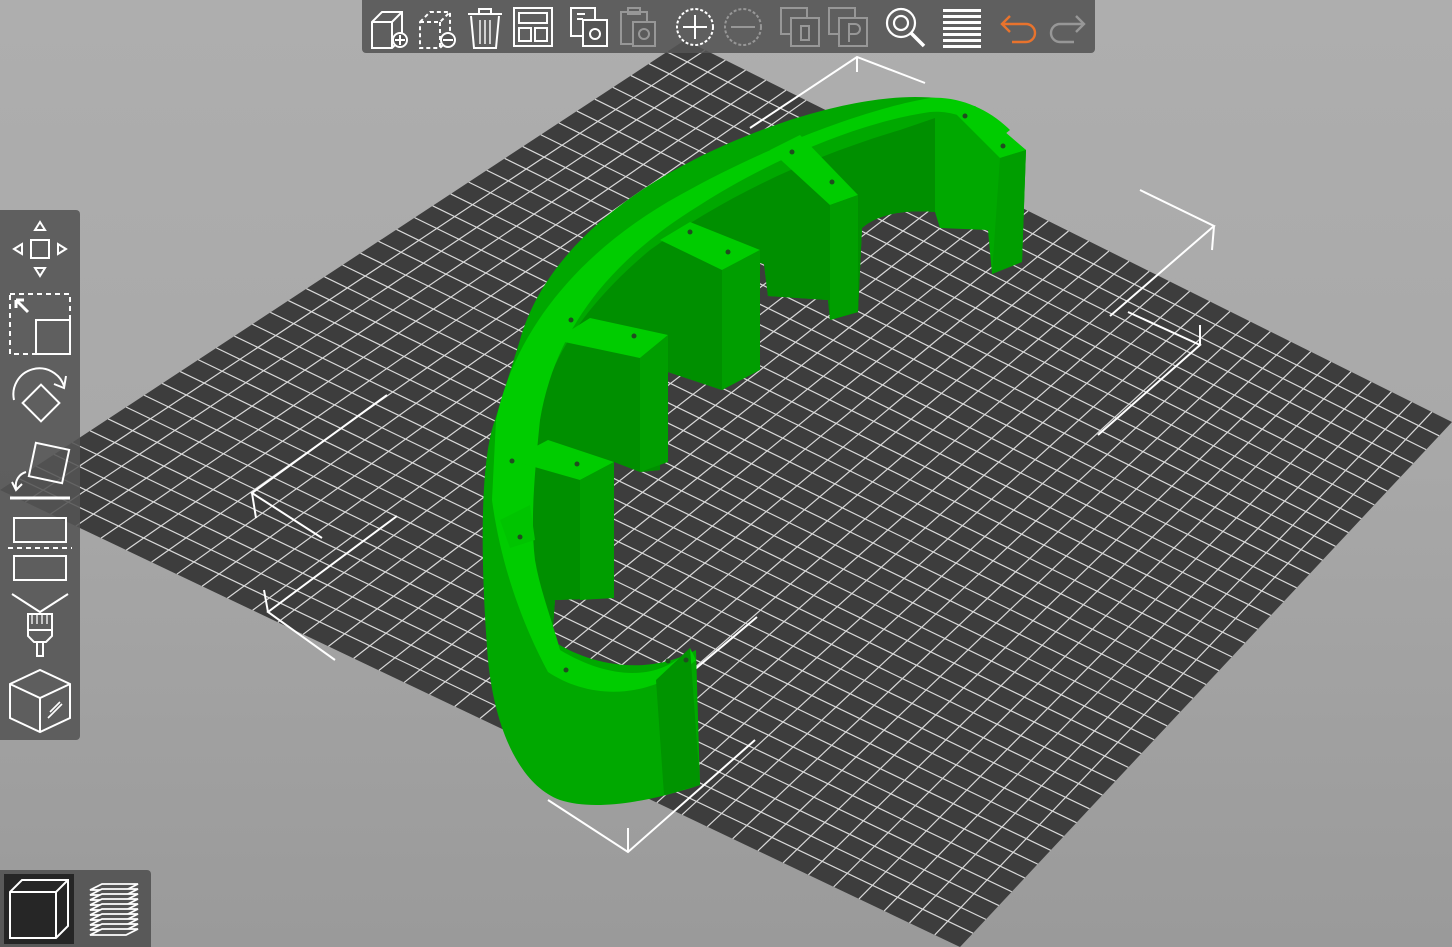  I want to click on preview-layers-icon, so click(111, 909).